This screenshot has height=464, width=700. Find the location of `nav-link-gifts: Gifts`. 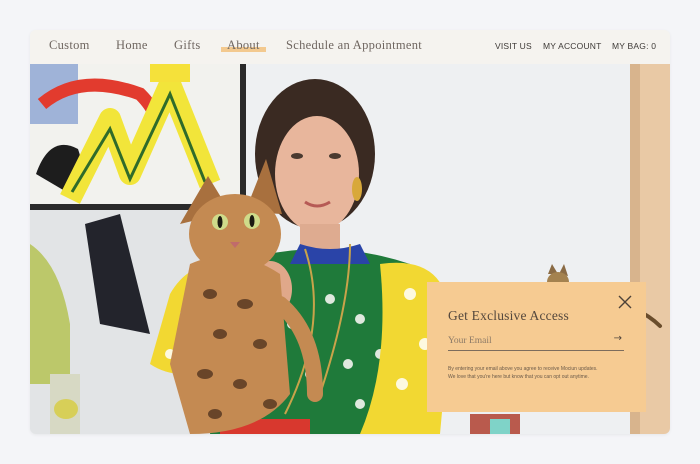

nav-link-gifts: Gifts is located at coordinates (187, 45).